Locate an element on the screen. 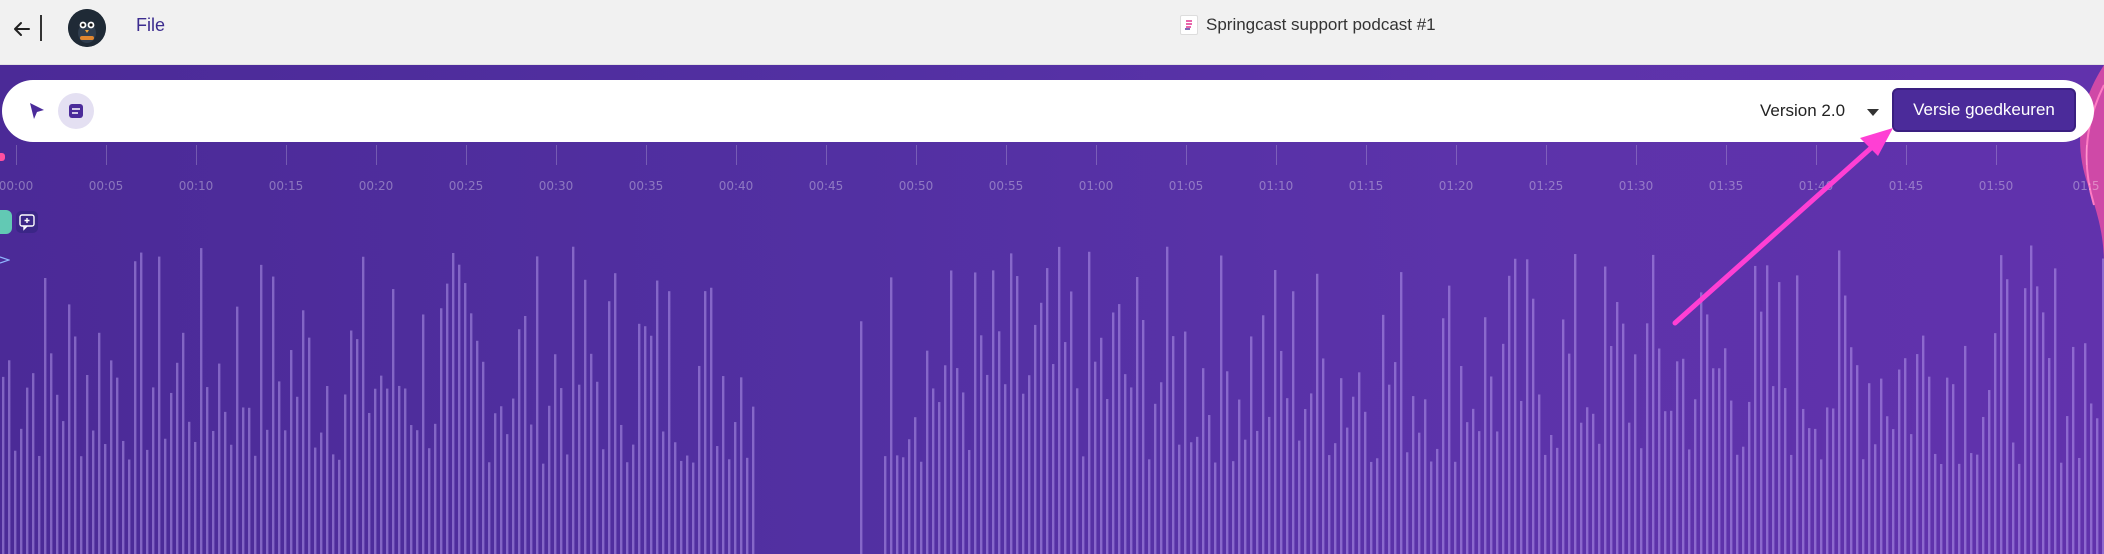  avatar is located at coordinates (87, 28).